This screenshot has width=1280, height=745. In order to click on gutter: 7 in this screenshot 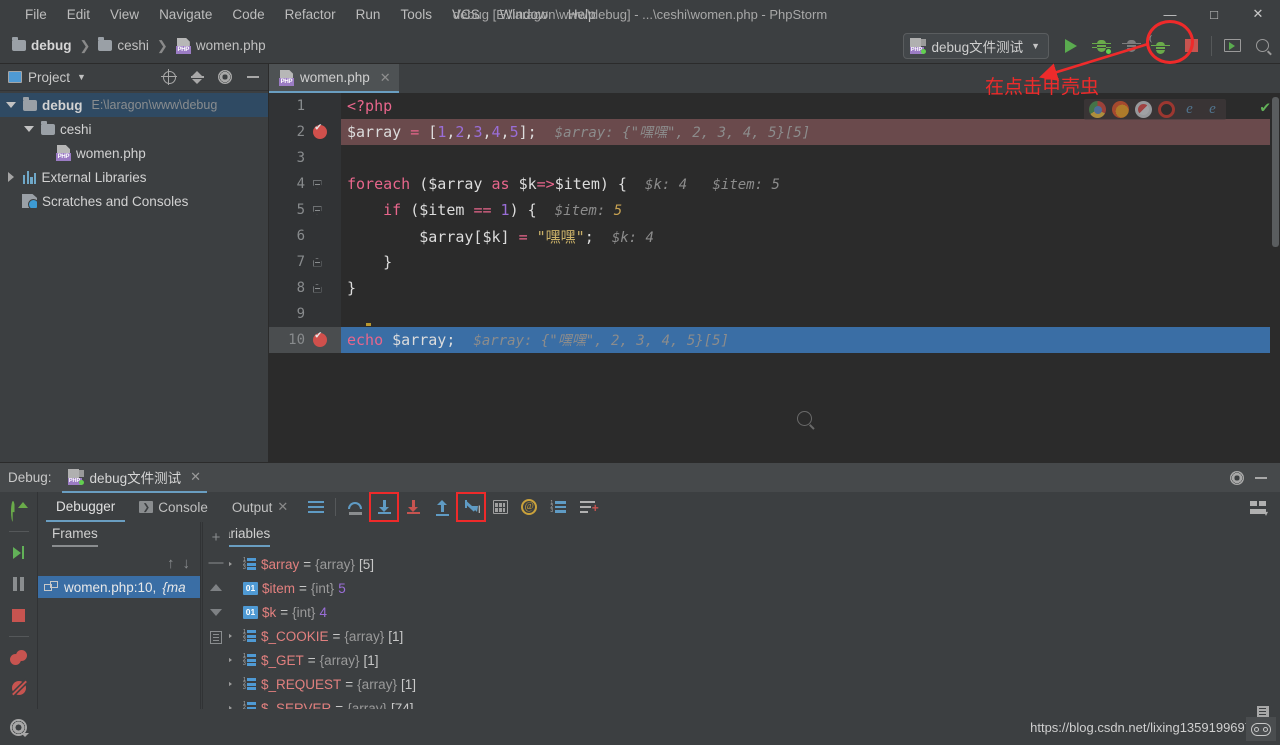, I will do `click(305, 262)`.